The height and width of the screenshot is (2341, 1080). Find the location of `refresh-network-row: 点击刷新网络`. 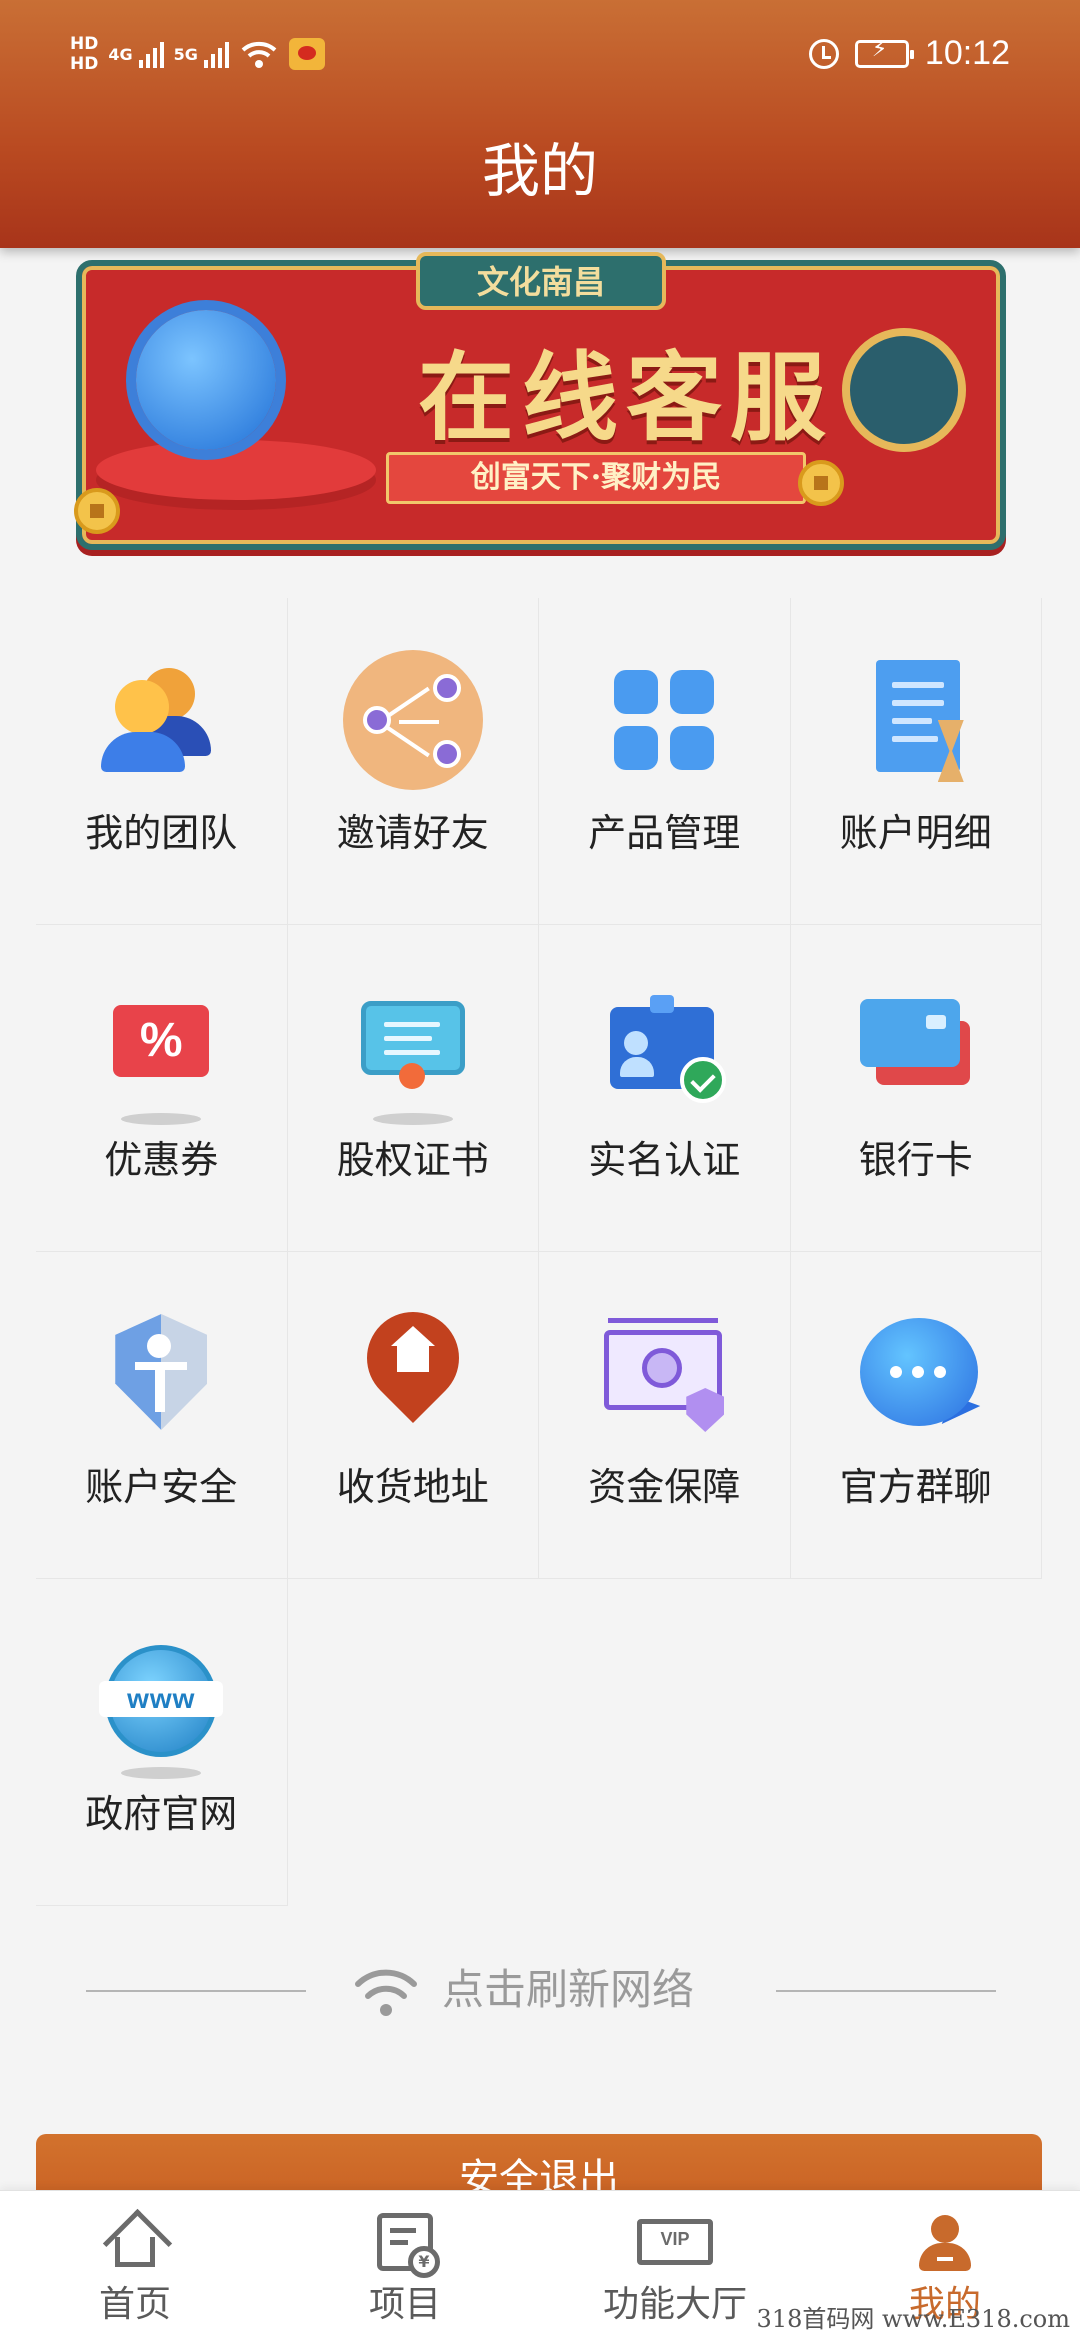

refresh-network-row: 点击刷新网络 is located at coordinates (541, 1990).